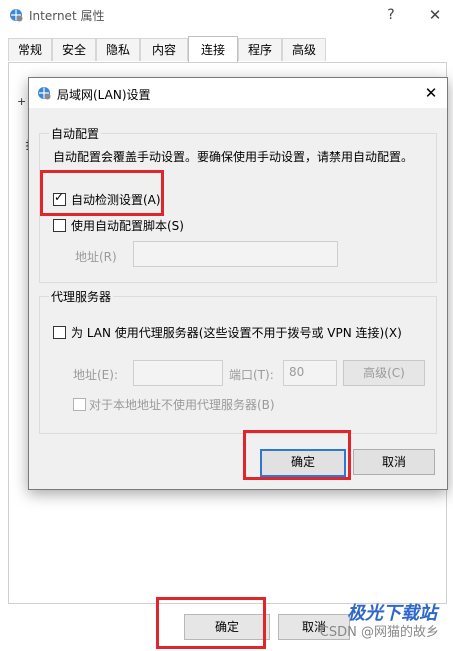  I want to click on auto-detect-highlight-box, so click(102, 193).